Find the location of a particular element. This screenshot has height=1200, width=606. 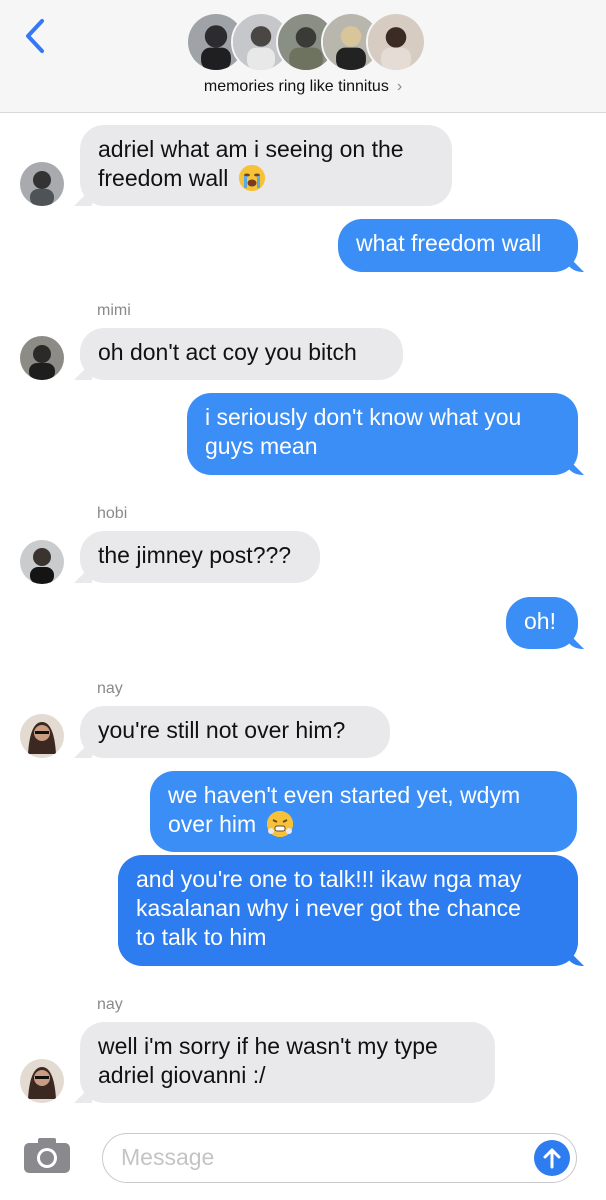

camera-button is located at coordinates (48, 1155).